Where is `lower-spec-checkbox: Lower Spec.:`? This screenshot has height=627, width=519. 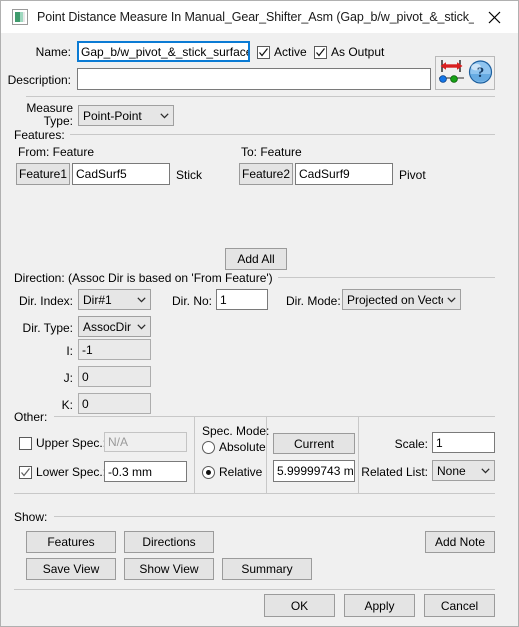
lower-spec-checkbox: Lower Spec.: is located at coordinates (62, 472).